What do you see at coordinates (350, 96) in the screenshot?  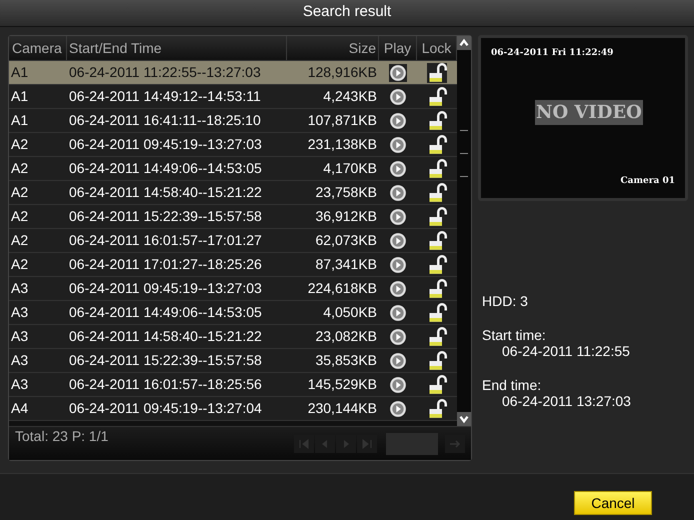 I see `table-cell-text: 4,243KB` at bounding box center [350, 96].